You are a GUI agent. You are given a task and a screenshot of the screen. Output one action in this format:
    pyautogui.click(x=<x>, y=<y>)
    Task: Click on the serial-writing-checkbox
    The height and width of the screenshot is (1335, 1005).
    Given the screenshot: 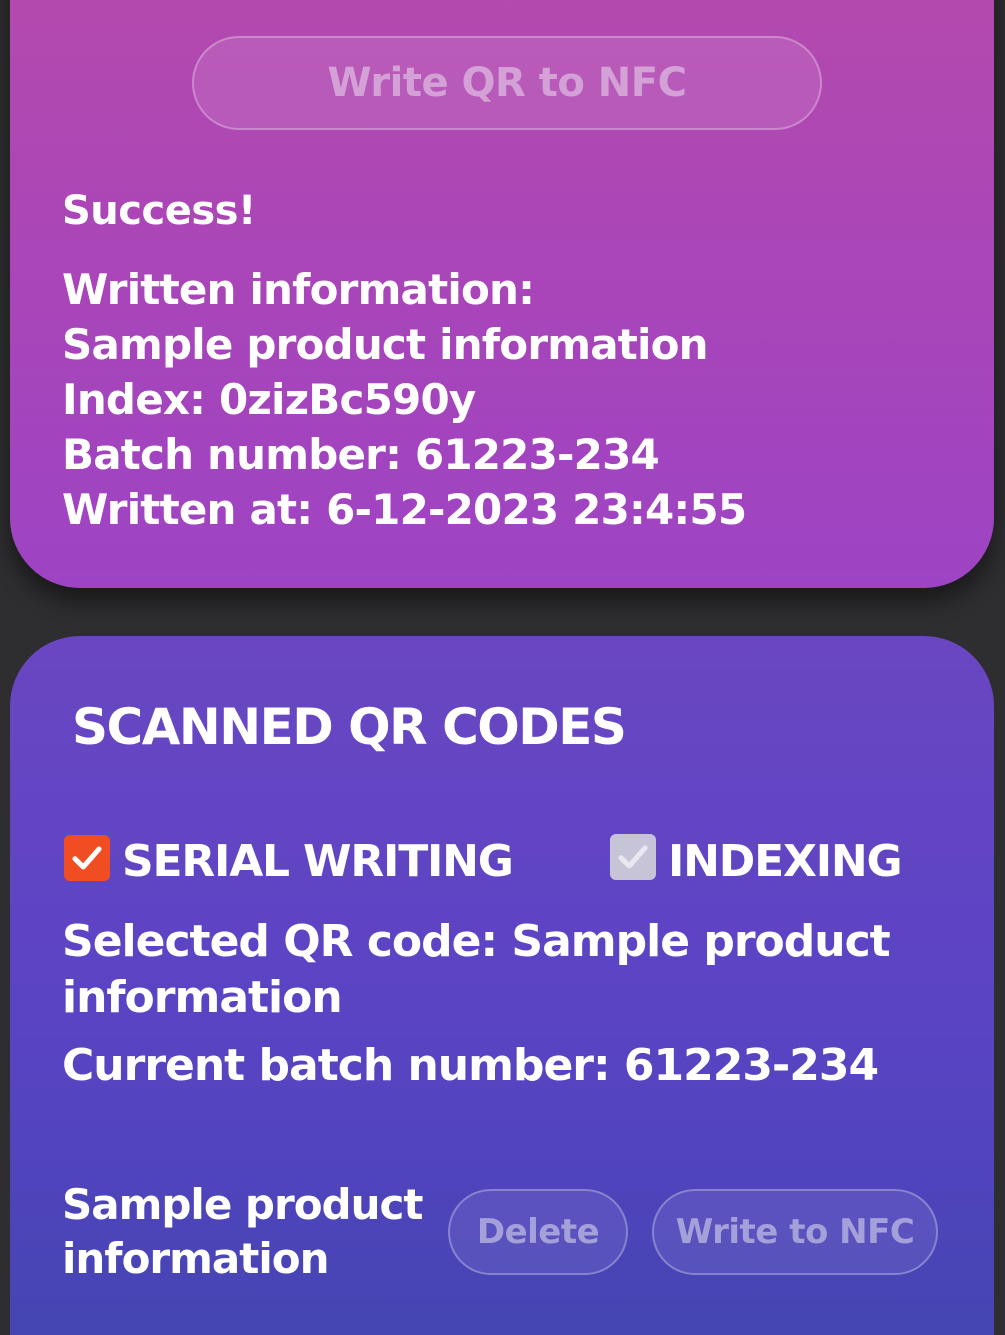 What is the action you would take?
    pyautogui.click(x=87, y=858)
    